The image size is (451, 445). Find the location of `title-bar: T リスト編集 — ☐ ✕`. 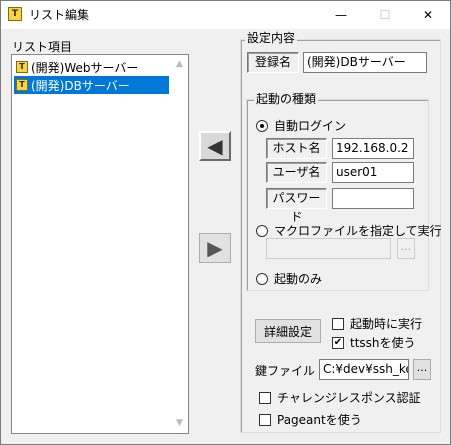

title-bar: T リスト編集 — ☐ ✕ is located at coordinates (225, 15).